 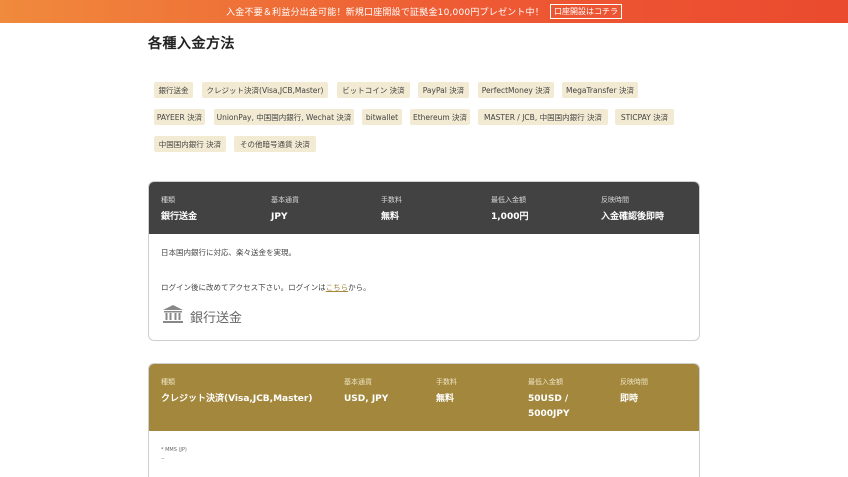 I want to click on min-deposit-value-2: 5000JPY, so click(x=549, y=414).